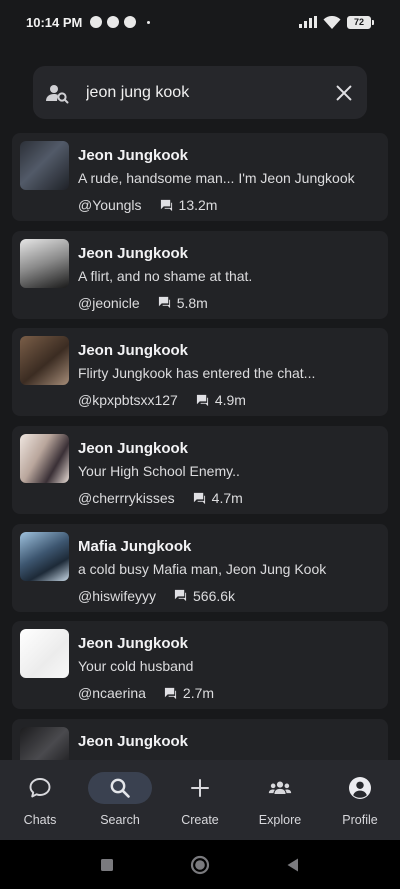 This screenshot has height=889, width=400. Describe the element at coordinates (360, 820) in the screenshot. I see `nav-label: Profile` at that location.